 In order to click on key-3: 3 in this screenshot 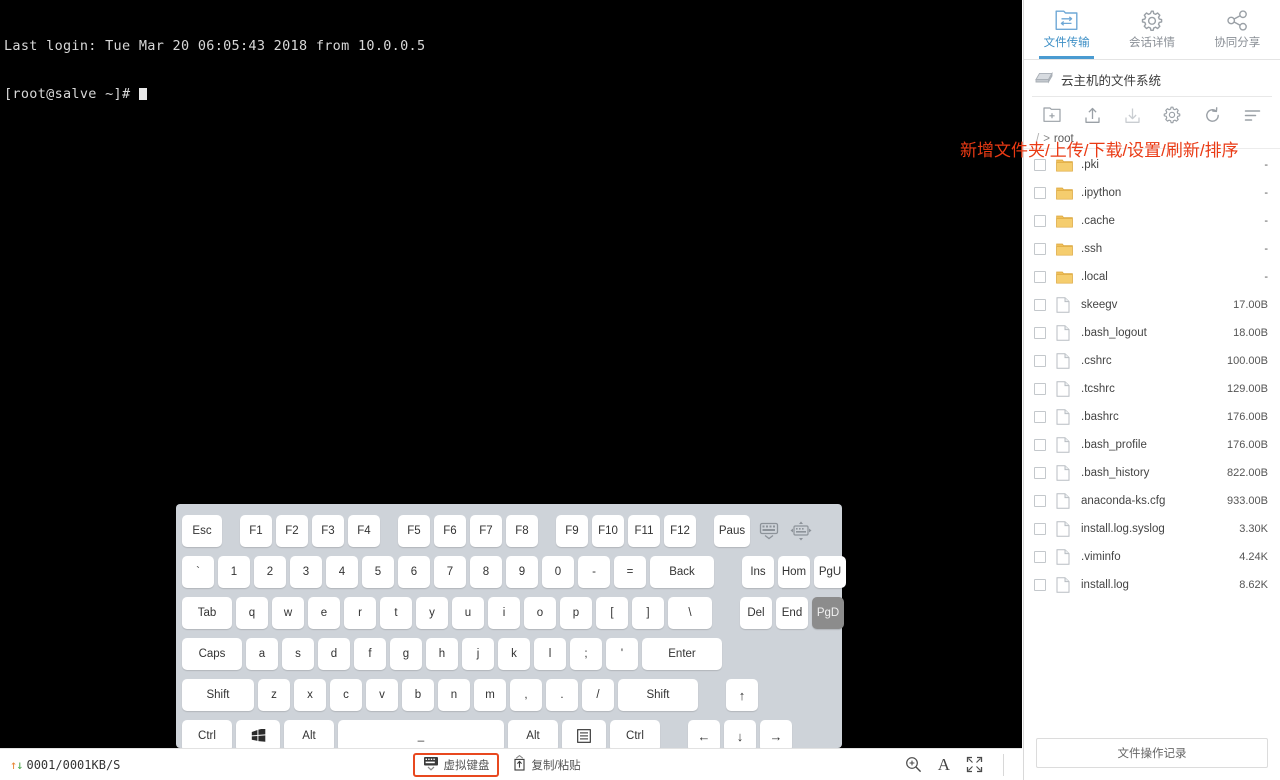, I will do `click(306, 572)`.